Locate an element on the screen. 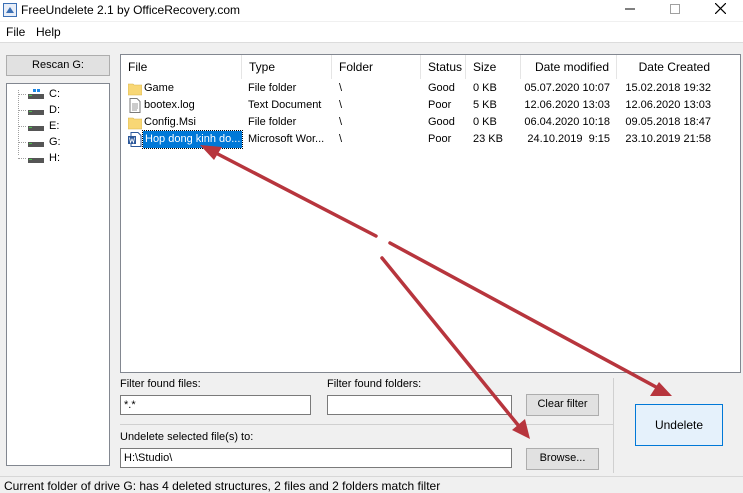 This screenshot has width=743, height=493. file-name: Config.Msi is located at coordinates (170, 122).